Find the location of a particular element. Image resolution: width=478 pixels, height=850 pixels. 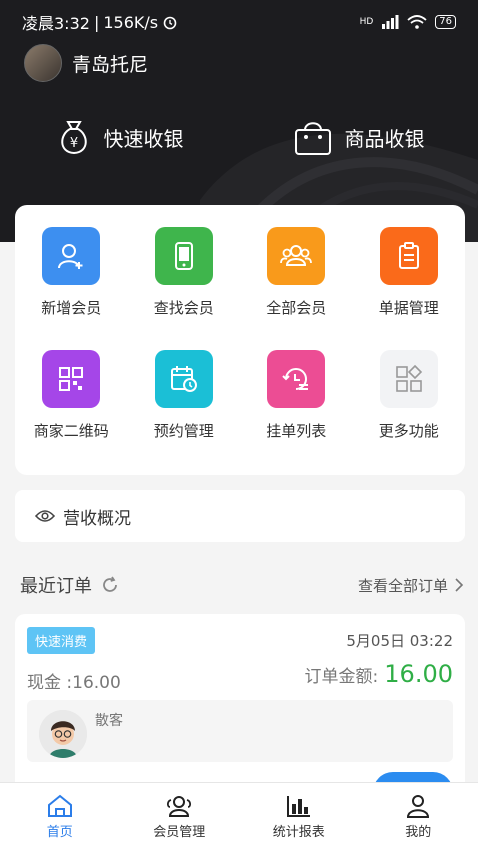

customer-info: 散客 is located at coordinates (240, 731).